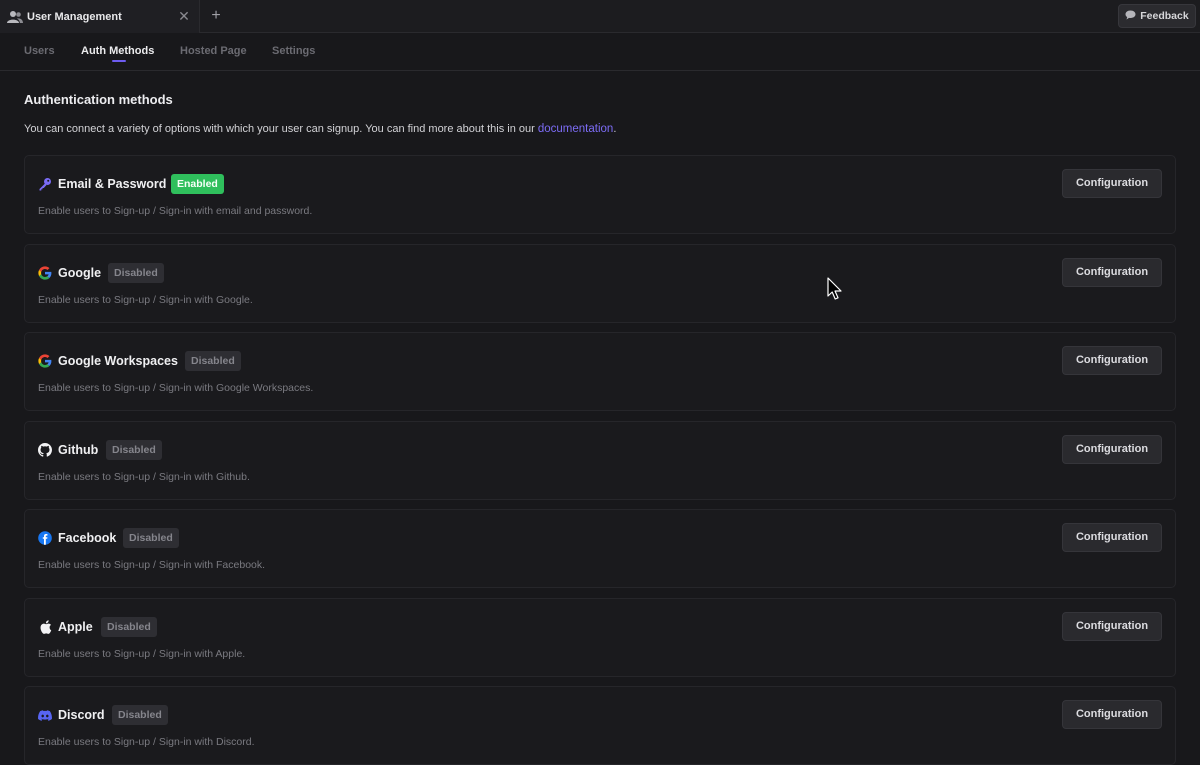 This screenshot has width=1200, height=765. I want to click on tab-auth-methods: Auth Methods, so click(117, 51).